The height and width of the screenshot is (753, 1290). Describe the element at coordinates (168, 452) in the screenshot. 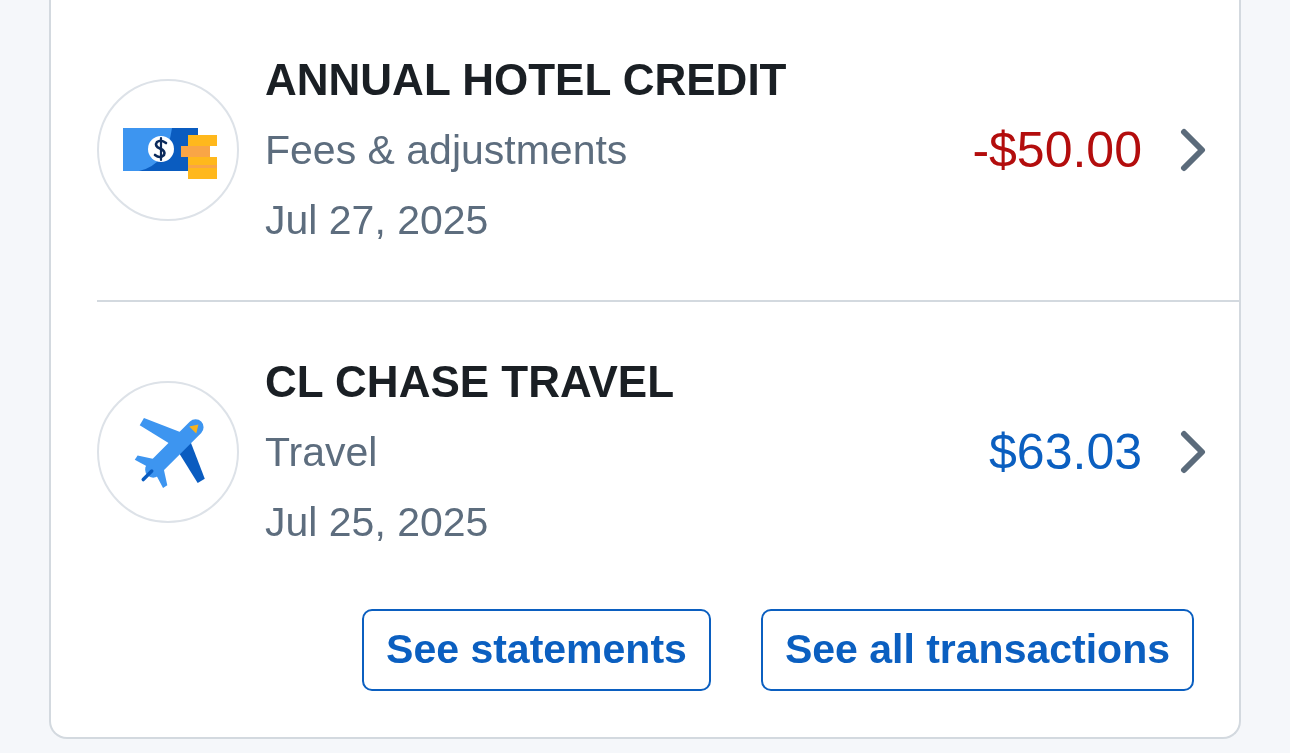

I see `airplane-icon` at that location.